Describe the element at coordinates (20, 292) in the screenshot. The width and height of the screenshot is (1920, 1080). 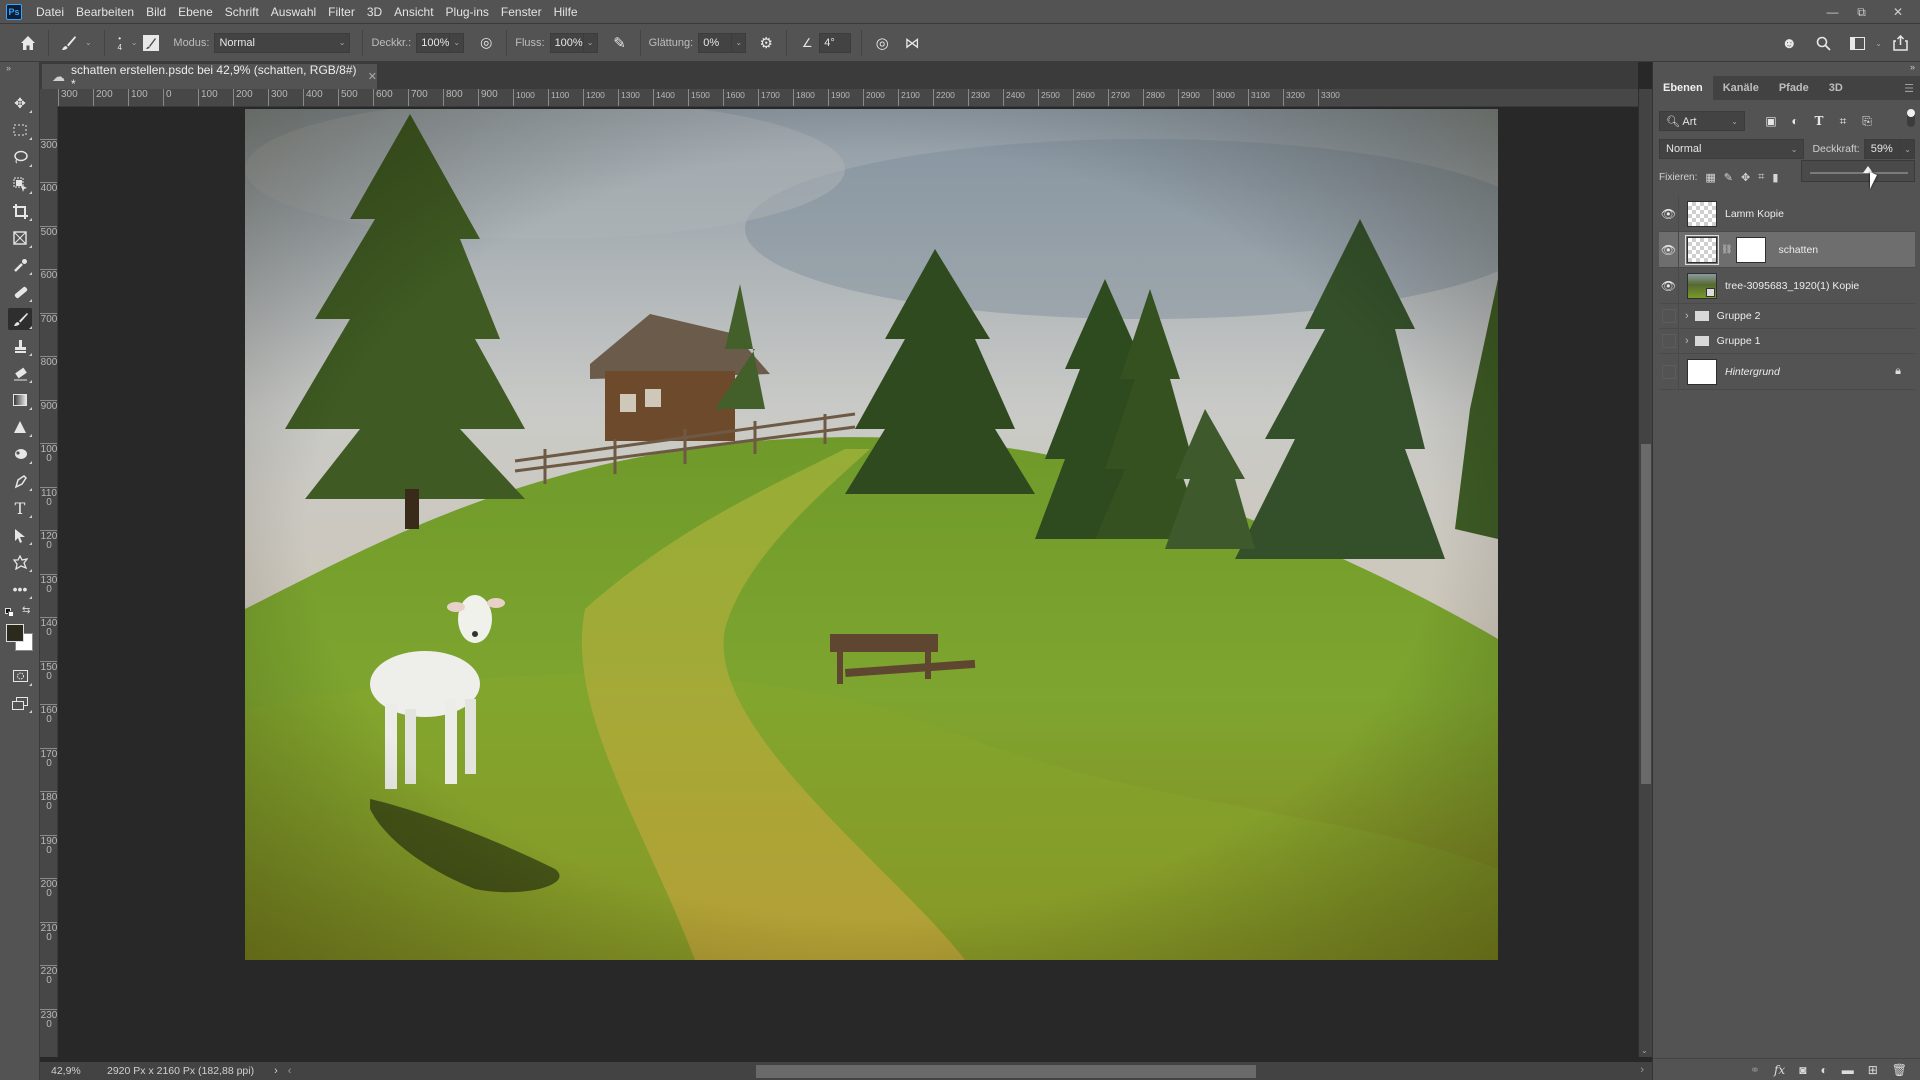
I see `healing-brush-tool-icon` at that location.